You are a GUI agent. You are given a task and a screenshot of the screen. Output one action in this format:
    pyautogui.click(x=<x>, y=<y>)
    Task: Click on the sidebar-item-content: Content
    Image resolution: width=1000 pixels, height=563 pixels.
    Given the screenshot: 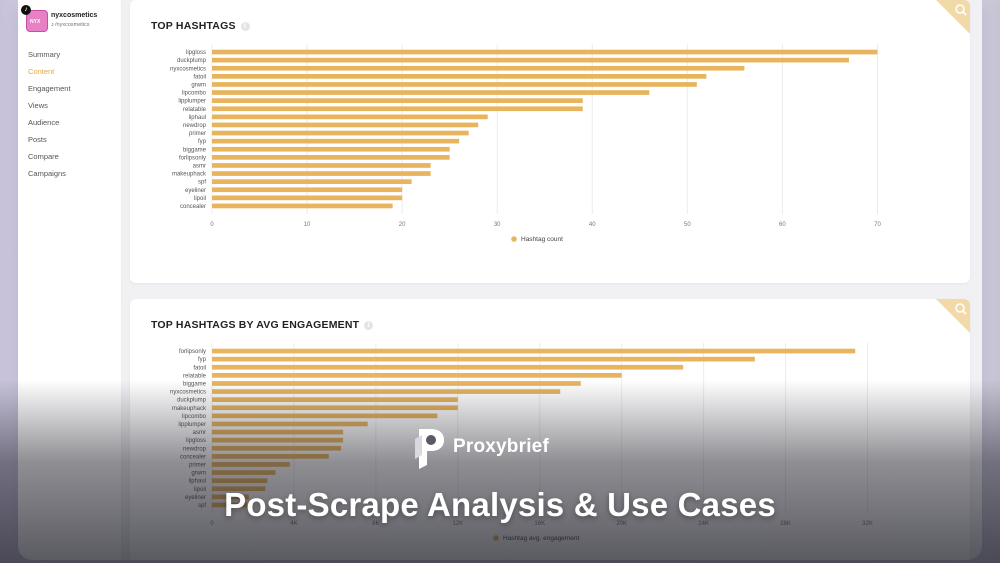 What is the action you would take?
    pyautogui.click(x=73, y=71)
    